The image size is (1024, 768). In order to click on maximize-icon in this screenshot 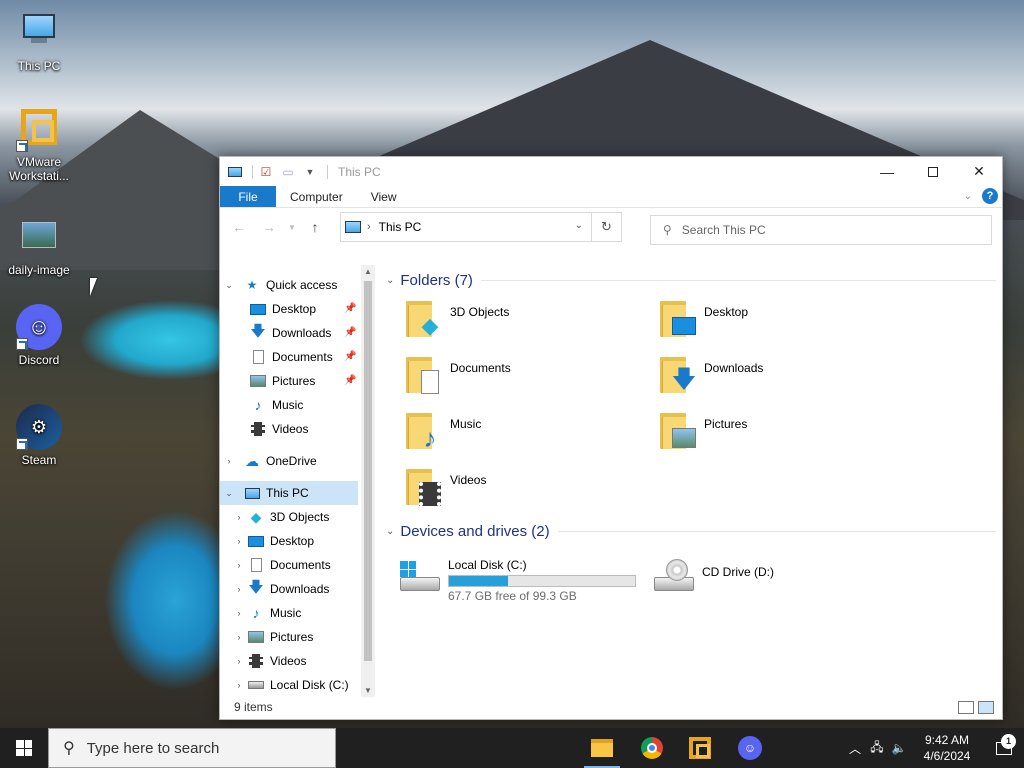, I will do `click(933, 171)`.